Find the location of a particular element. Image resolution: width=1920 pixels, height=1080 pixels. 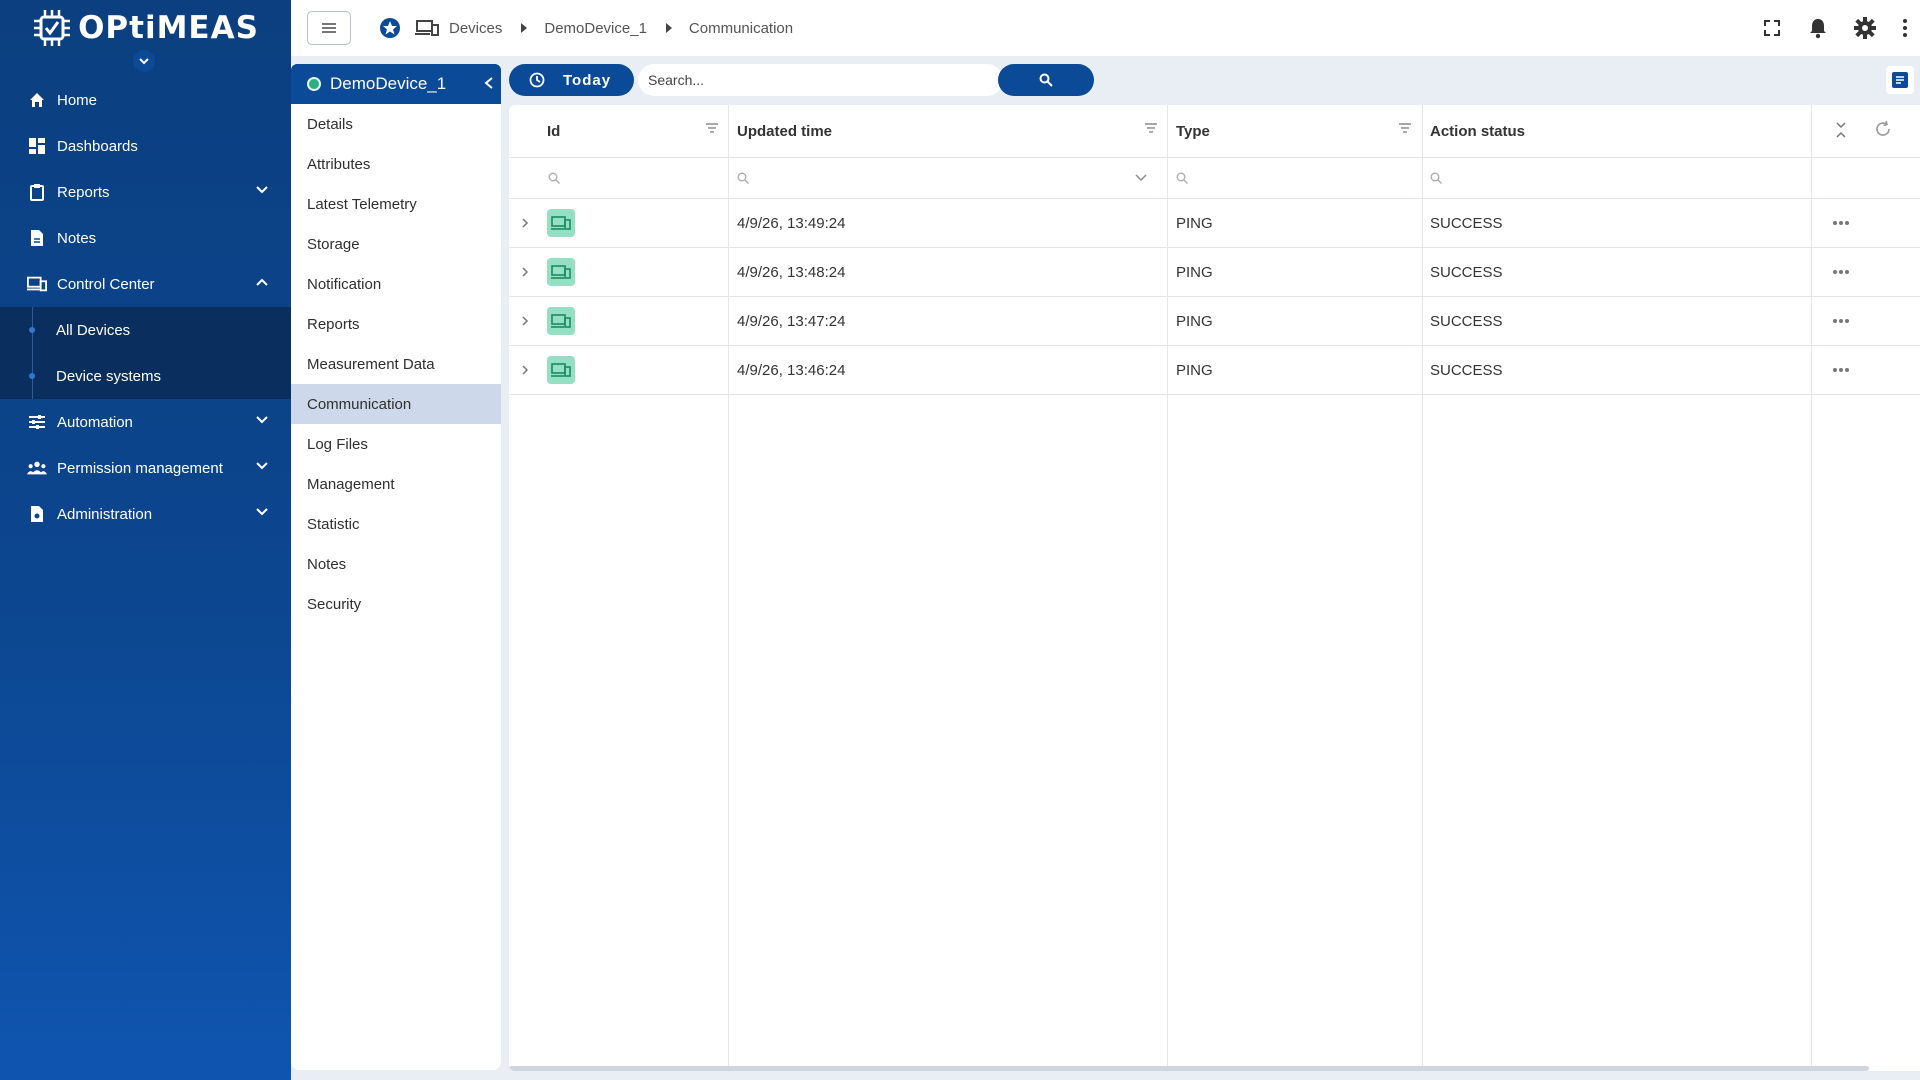

table-row: 4/9/26, 13:47:24 PING SUCCESS is located at coordinates (1214, 321).